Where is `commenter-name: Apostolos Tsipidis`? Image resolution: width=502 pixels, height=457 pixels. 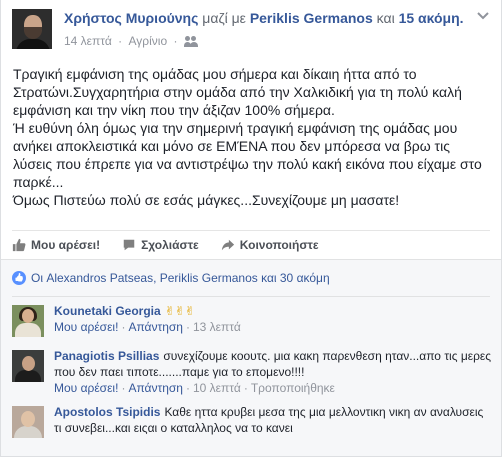 commenter-name: Apostolos Tsipidis is located at coordinates (107, 412).